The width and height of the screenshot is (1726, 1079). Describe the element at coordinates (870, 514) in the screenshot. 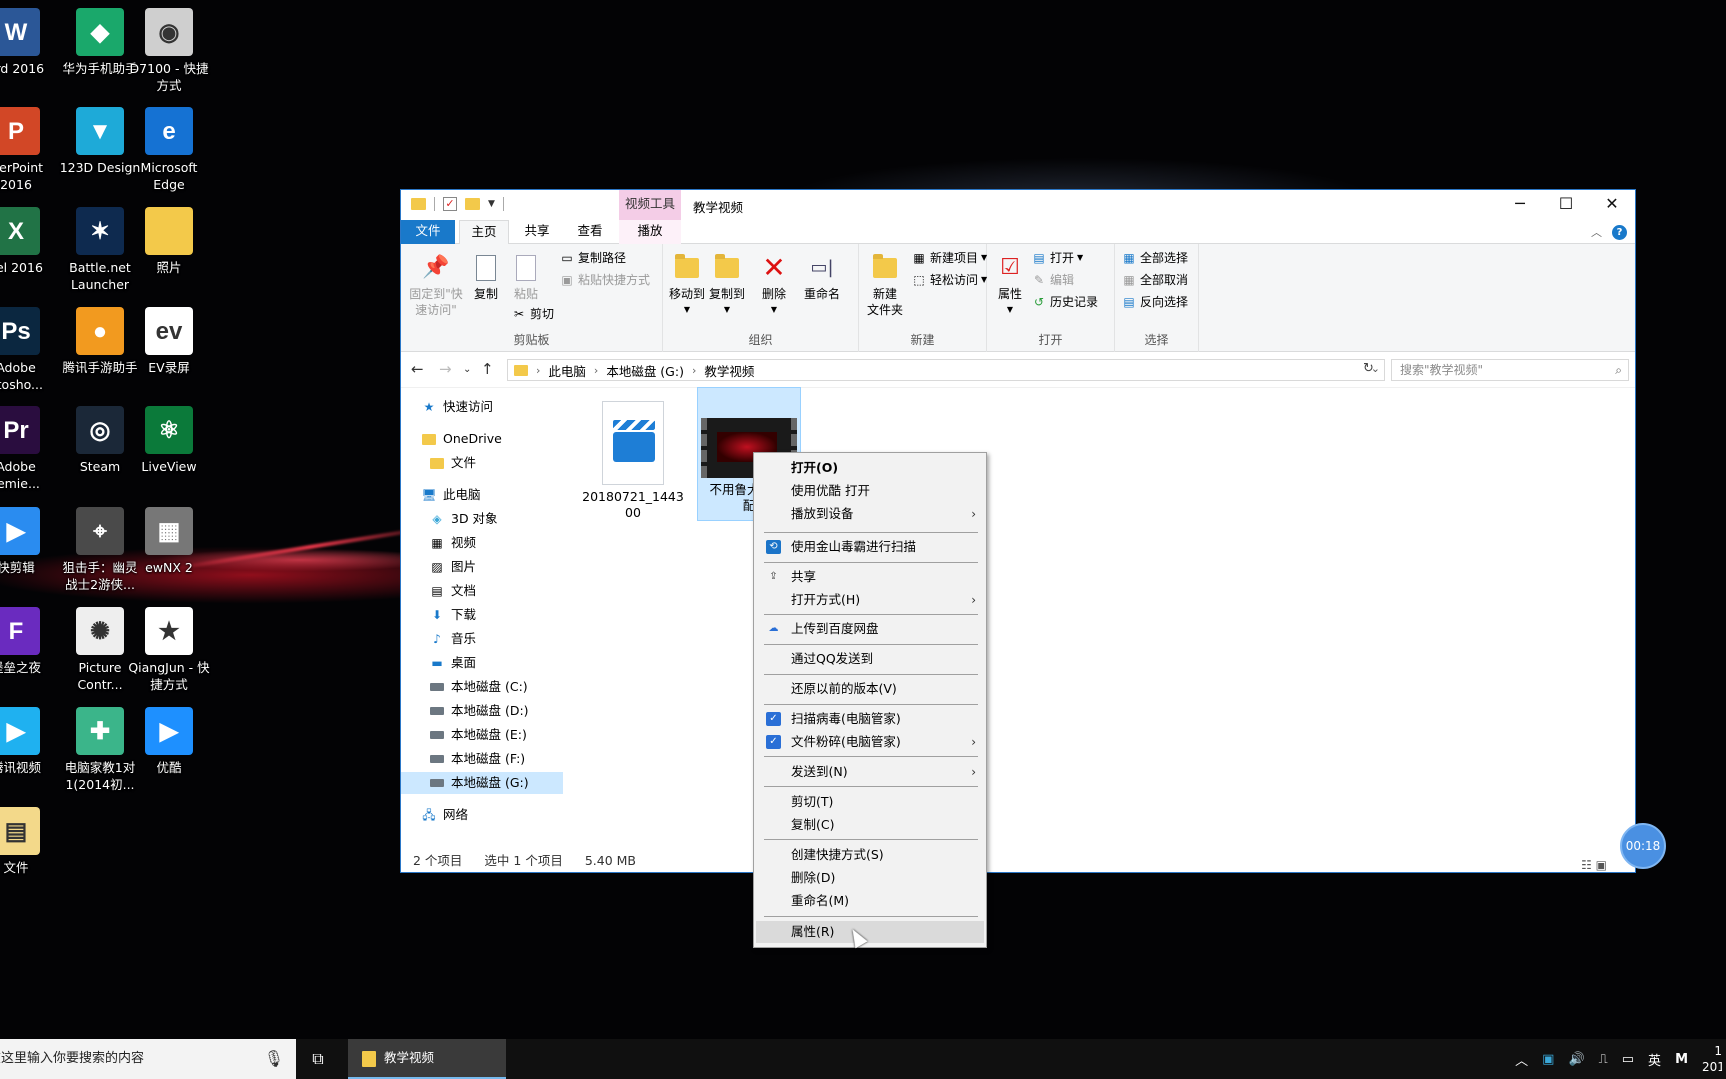

I see `menu-item-cast: 播放到设备 ›` at that location.